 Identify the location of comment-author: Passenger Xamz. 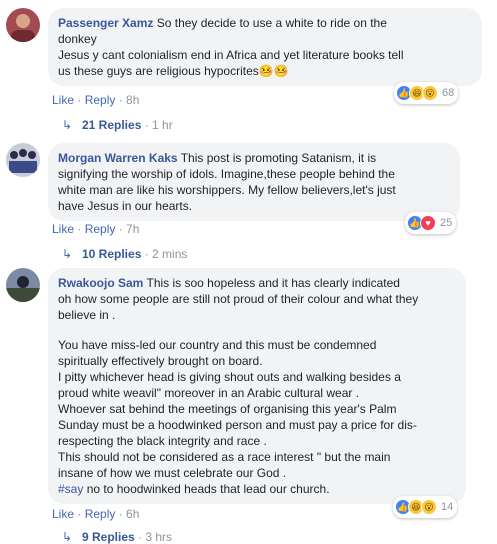
(105, 23).